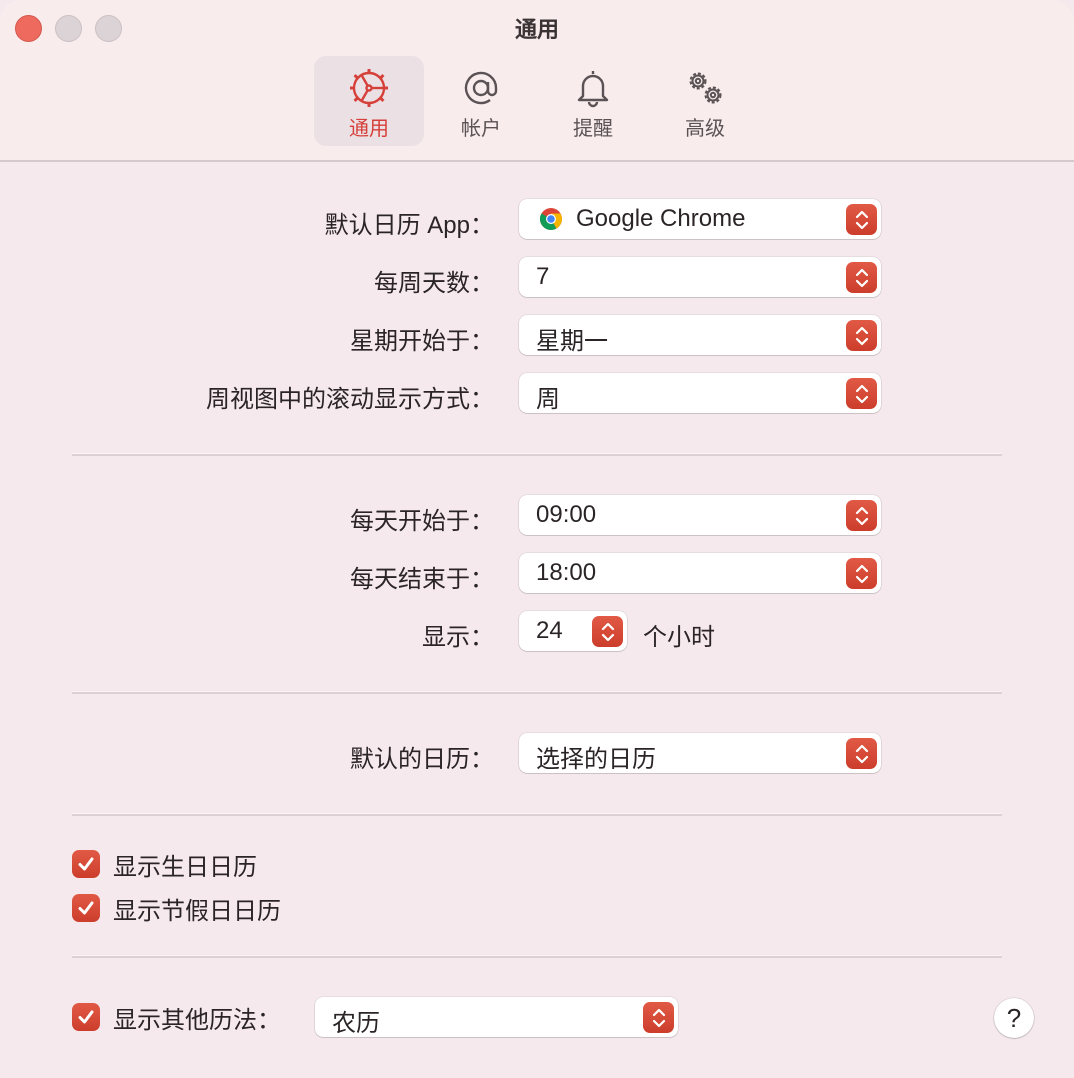  Describe the element at coordinates (409, 225) in the screenshot. I see `default-app-label: 默认日历 App：` at that location.